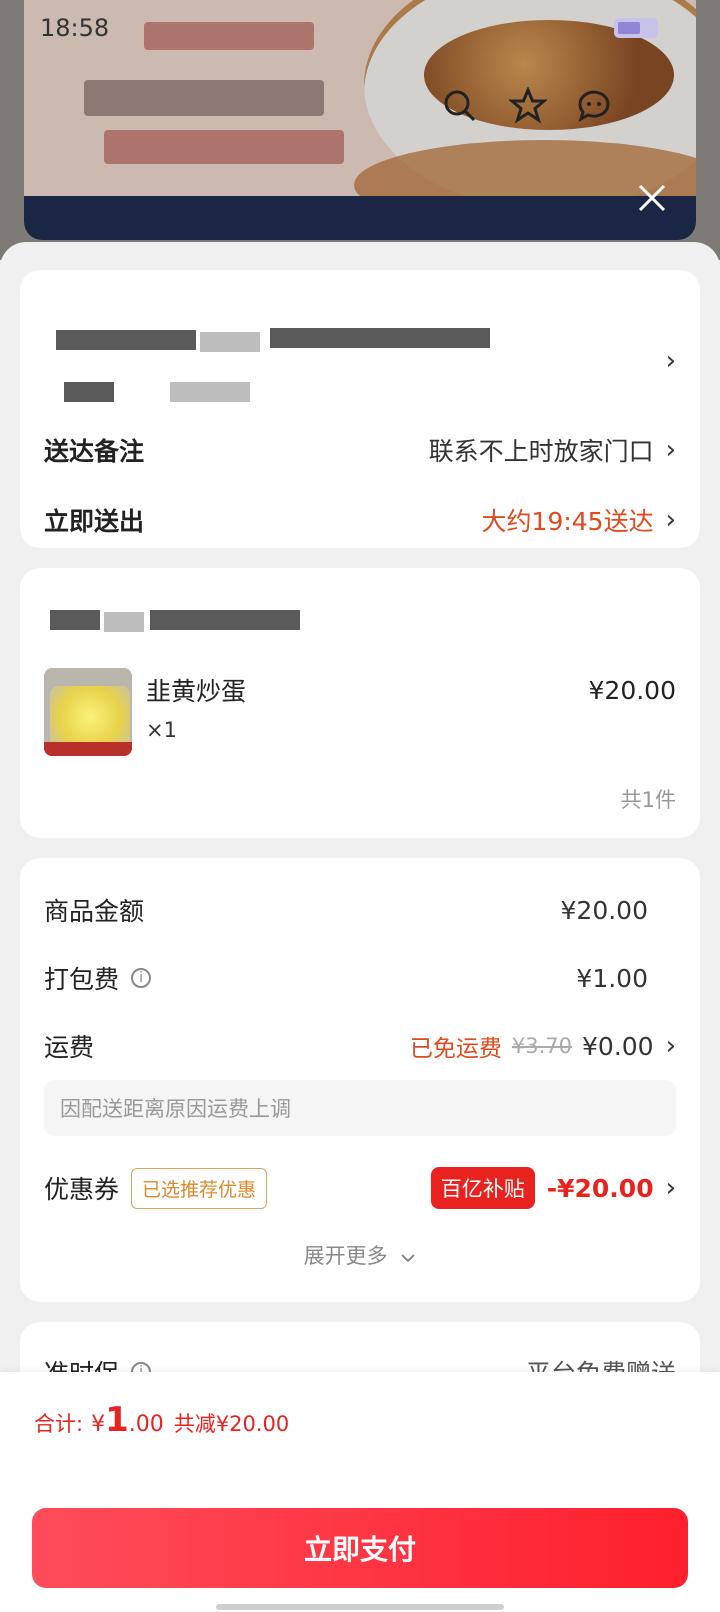  I want to click on pay-now-button: 立即支付, so click(360, 1548).